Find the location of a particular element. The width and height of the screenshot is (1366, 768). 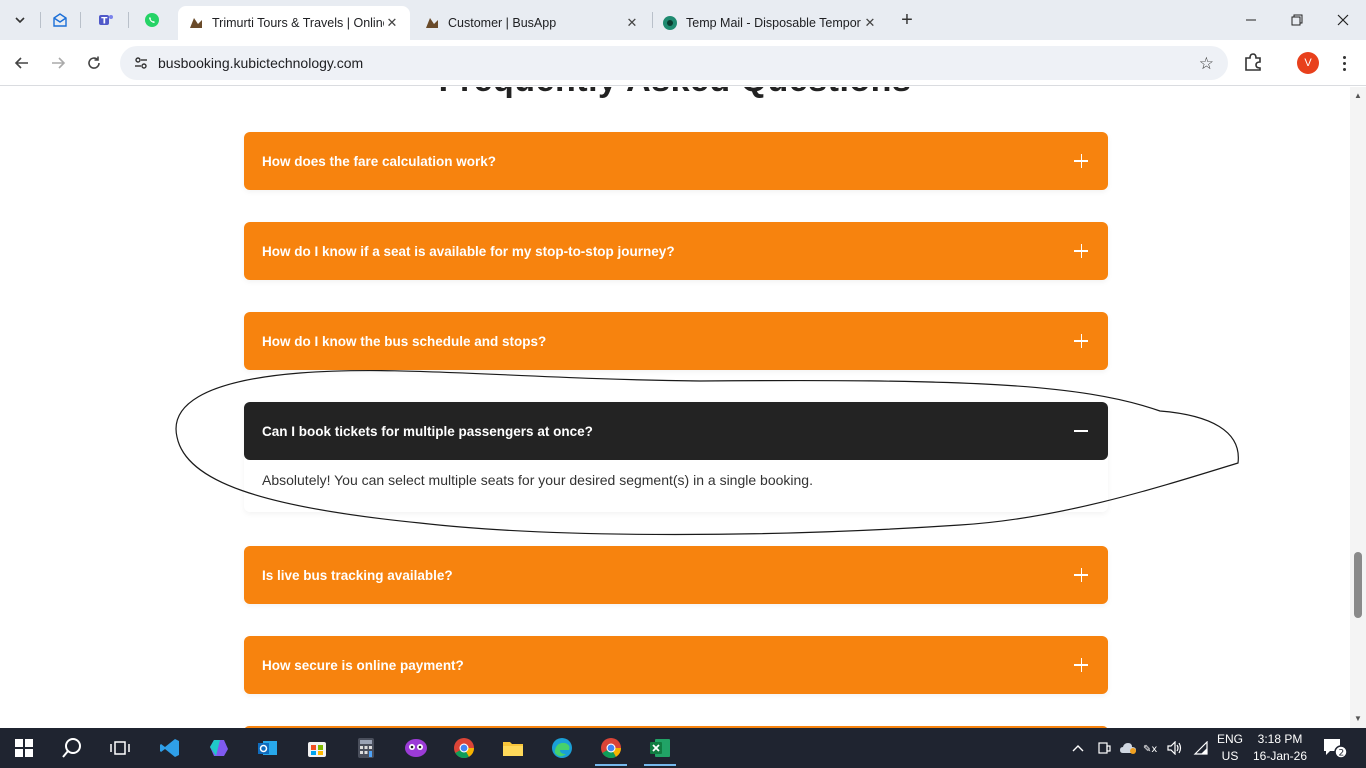

svg-text: ✎x is located at coordinates (1150, 749).